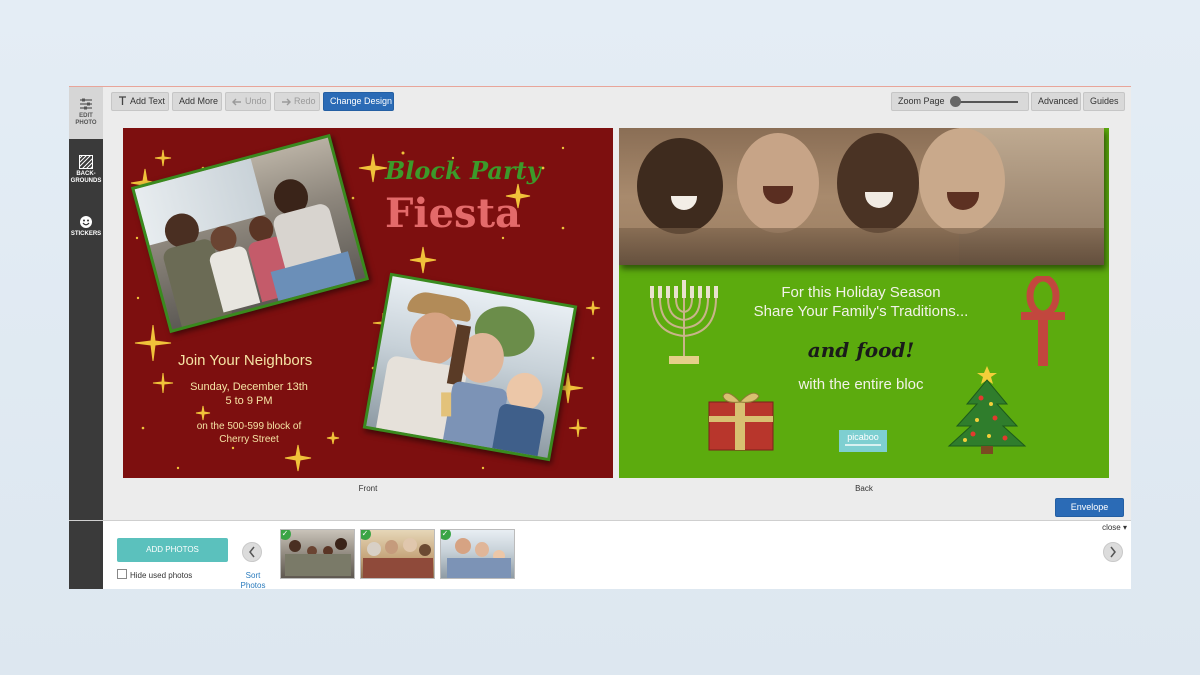 The height and width of the screenshot is (675, 1200). What do you see at coordinates (253, 580) in the screenshot?
I see `sort-photos-link: Sort Photos` at bounding box center [253, 580].